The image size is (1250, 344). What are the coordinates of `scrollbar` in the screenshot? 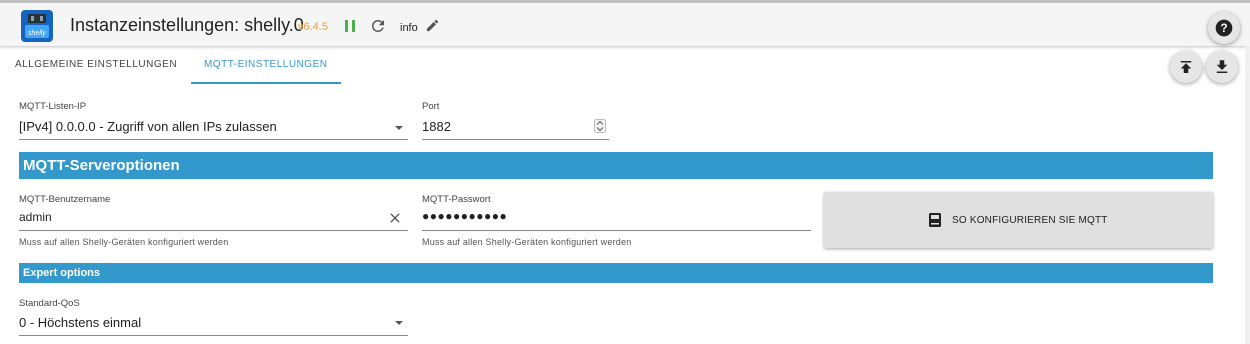 It's located at (1247, 195).